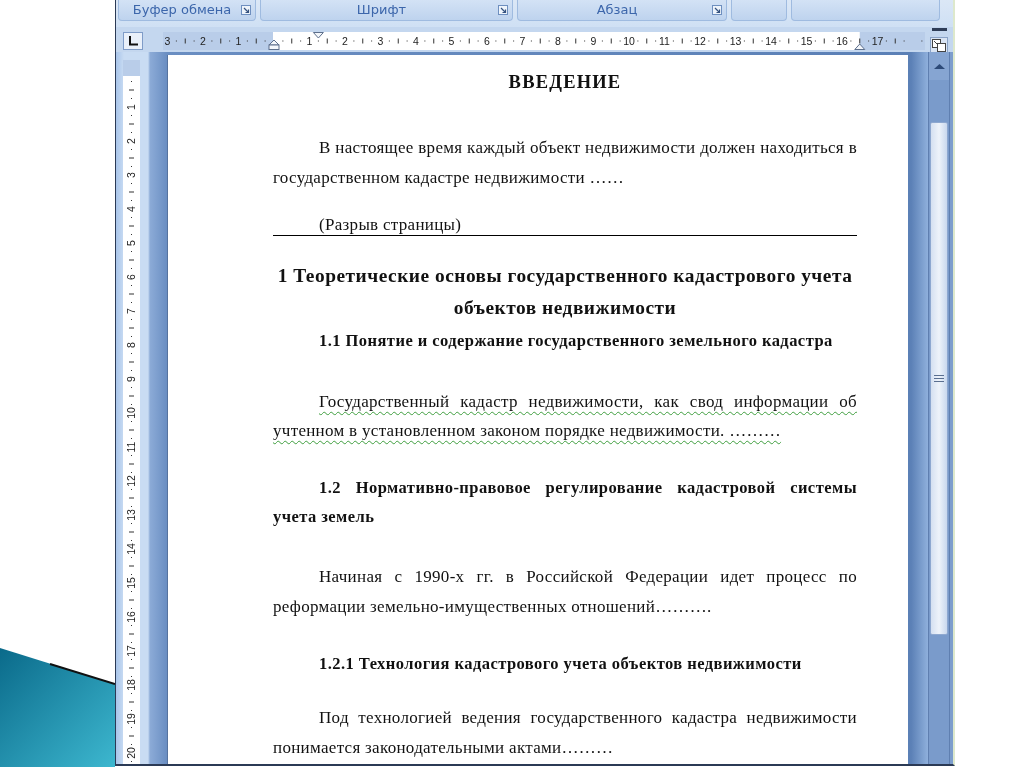  I want to click on grip-icon, so click(939, 378).